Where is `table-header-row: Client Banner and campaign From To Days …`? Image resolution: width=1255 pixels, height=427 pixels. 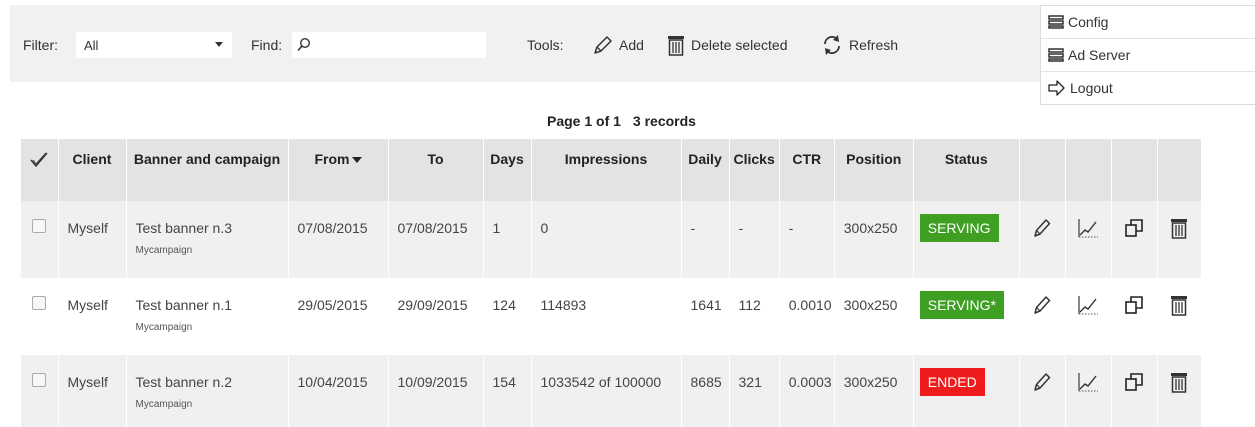 table-header-row: Client Banner and campaign From To Days … is located at coordinates (611, 170).